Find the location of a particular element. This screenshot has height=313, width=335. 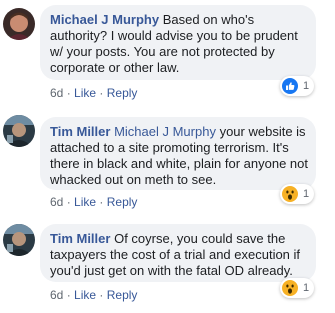

mention-link: Michael J Murphy is located at coordinates (165, 131).